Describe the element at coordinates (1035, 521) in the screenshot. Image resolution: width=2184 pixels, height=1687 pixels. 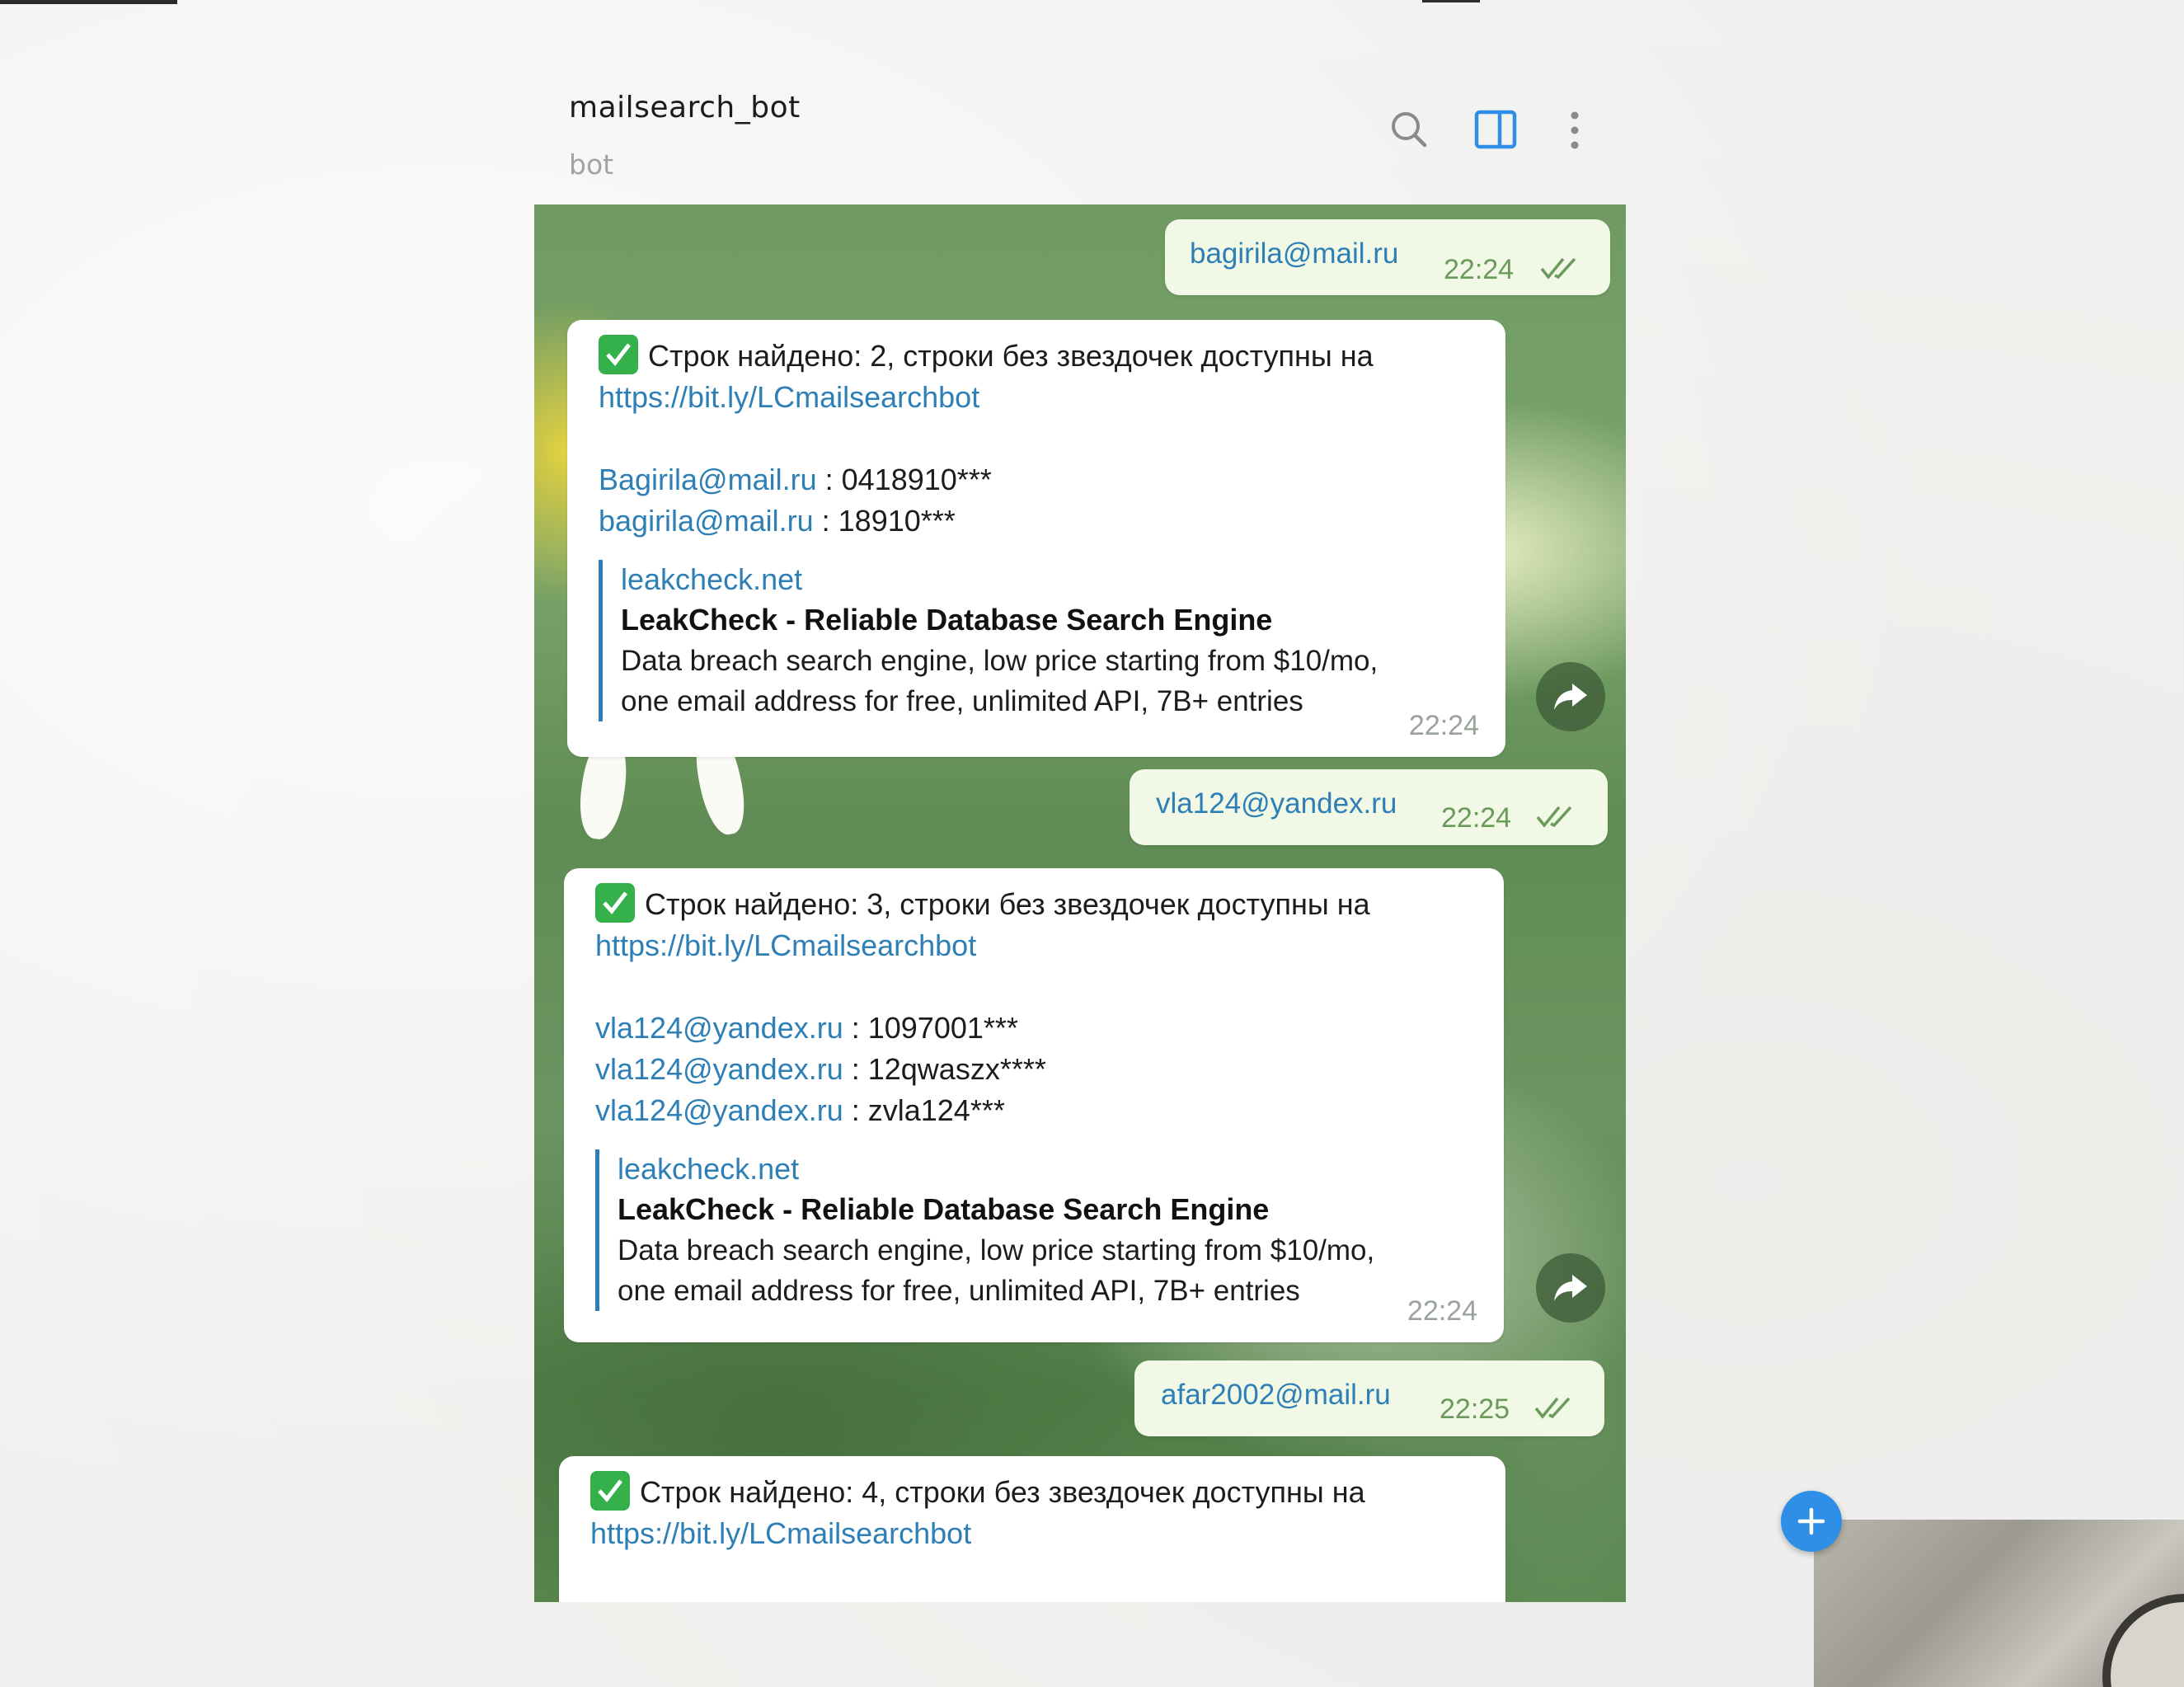
I see `result-row: bagirila@mail.ru : 18910***` at that location.